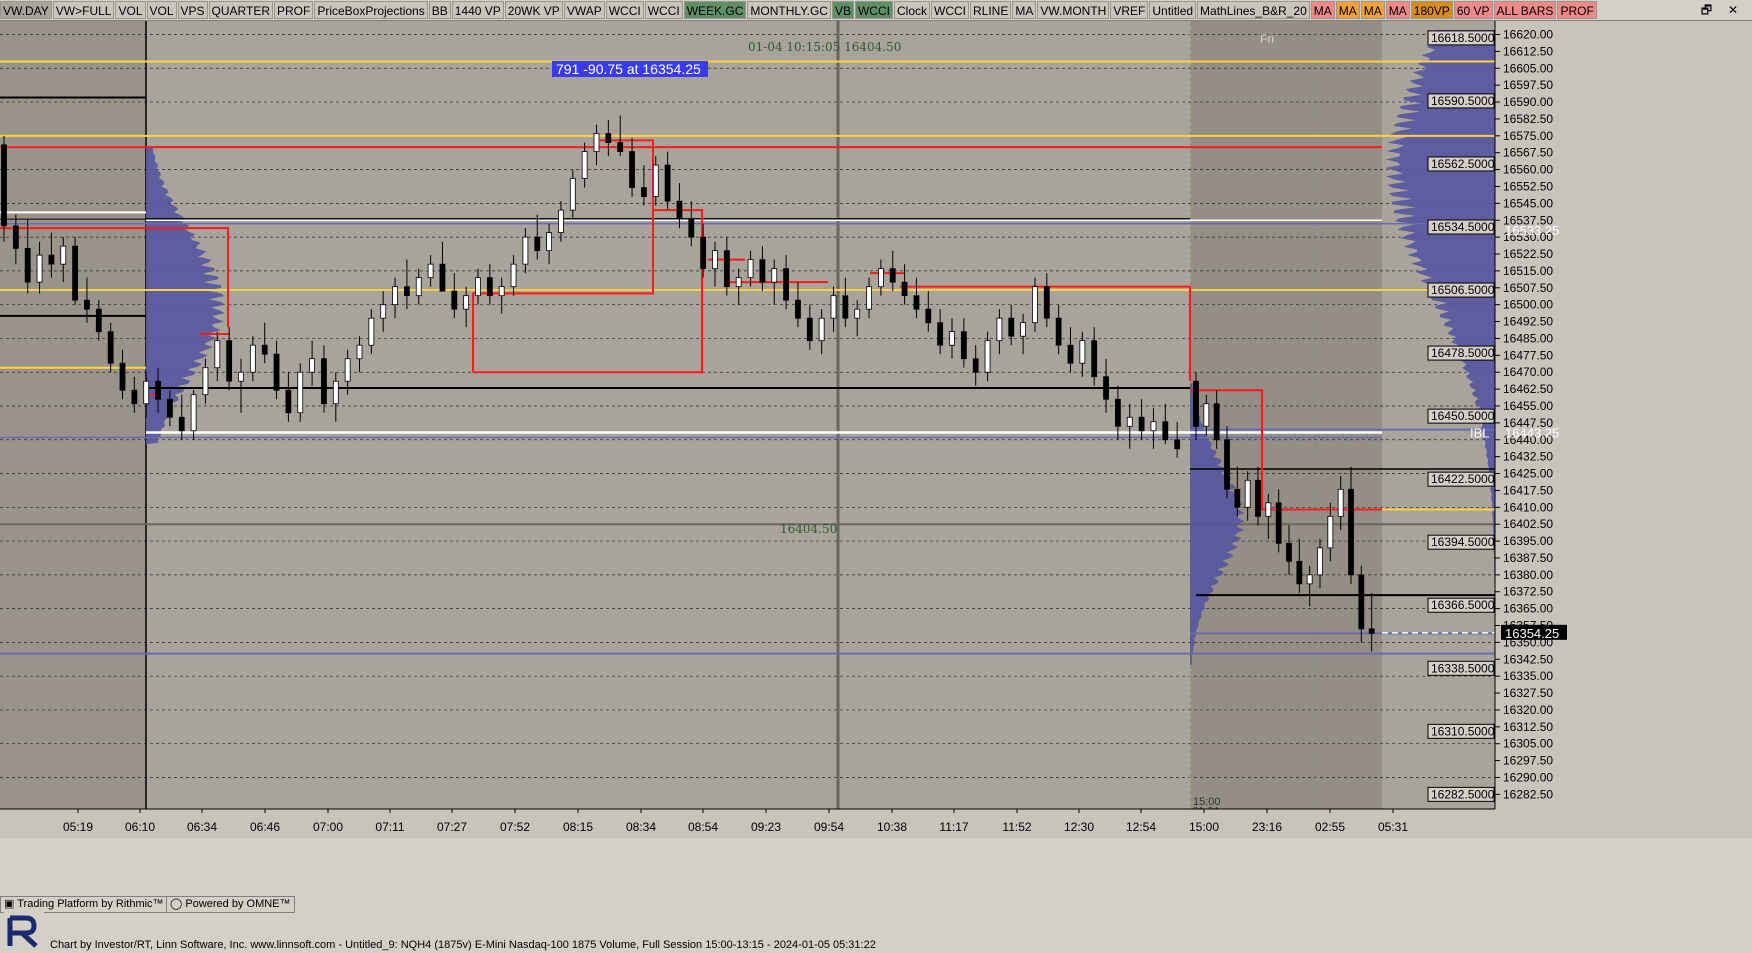 The width and height of the screenshot is (1752, 953). Describe the element at coordinates (1393, 827) in the screenshot. I see `time-tick-label-21: 05:31` at that location.